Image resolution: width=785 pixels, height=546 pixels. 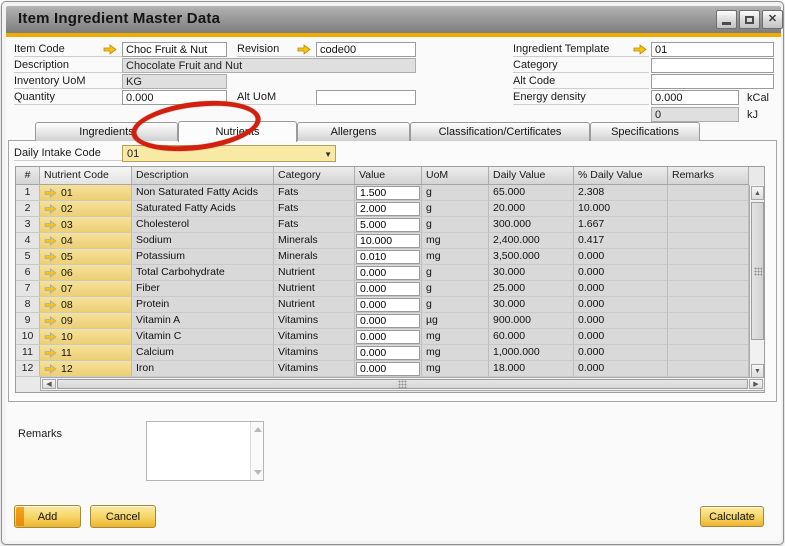 What do you see at coordinates (645, 131) in the screenshot?
I see `tab-specifications: Specifications` at bounding box center [645, 131].